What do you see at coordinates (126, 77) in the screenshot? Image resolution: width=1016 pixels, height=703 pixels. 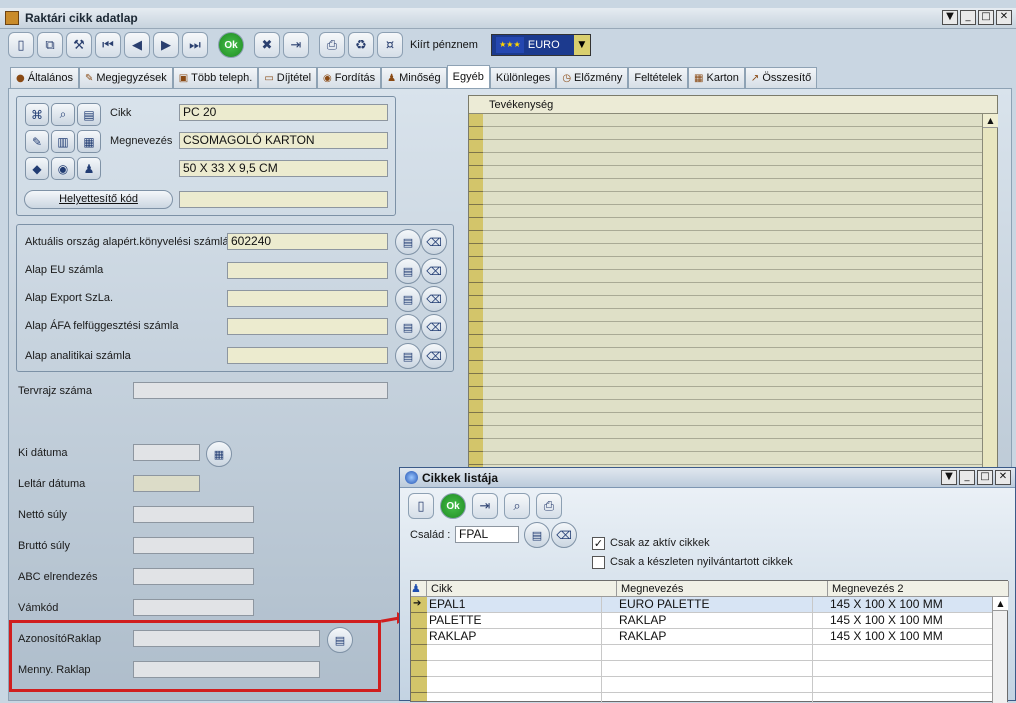 I see `tab-megjegyzesek: ✎ Megjegyzések` at bounding box center [126, 77].